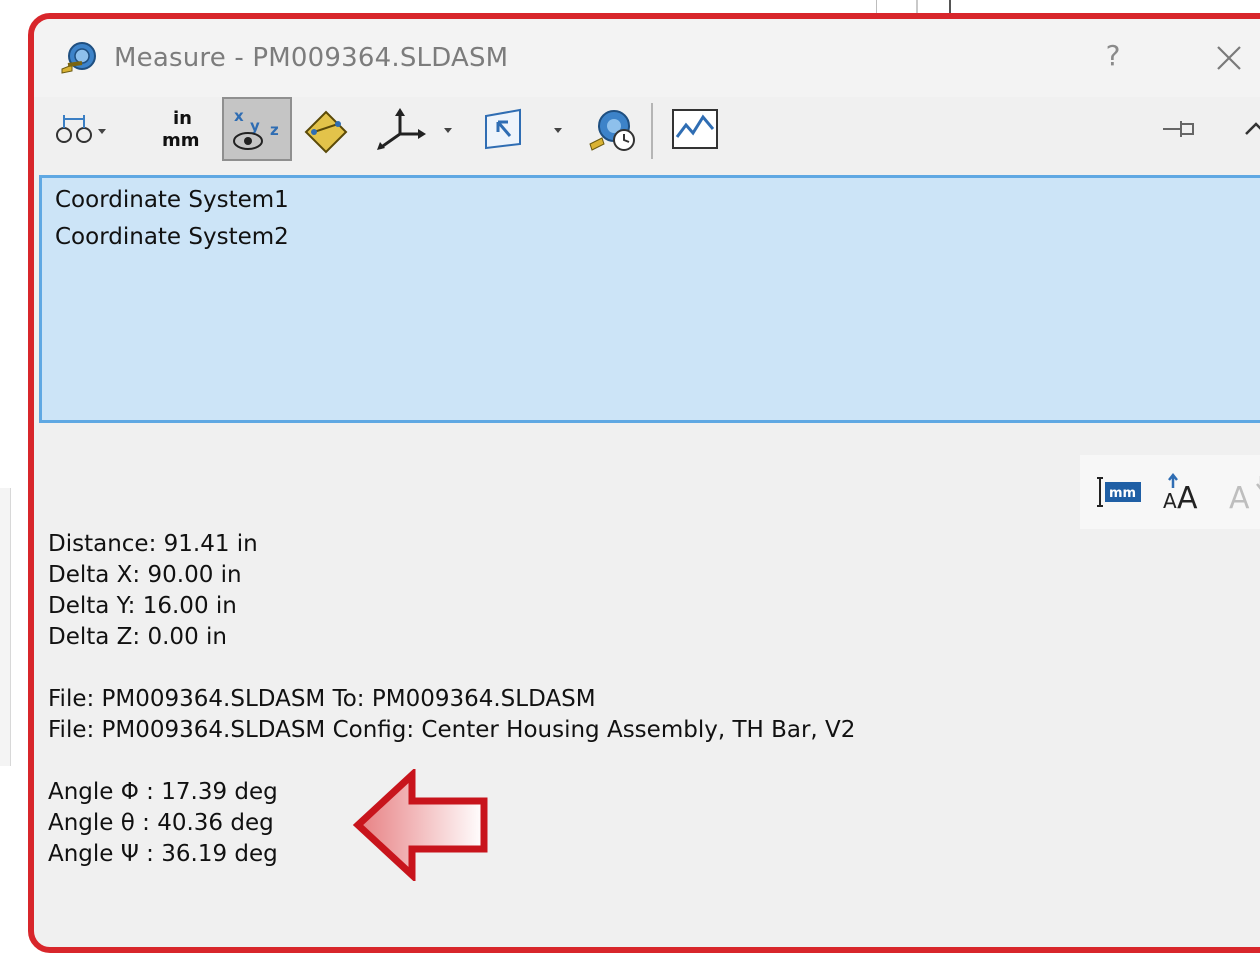 This screenshot has height=953, width=1260. I want to click on window-title: Measure - PM009364.SLDASM, so click(311, 58).